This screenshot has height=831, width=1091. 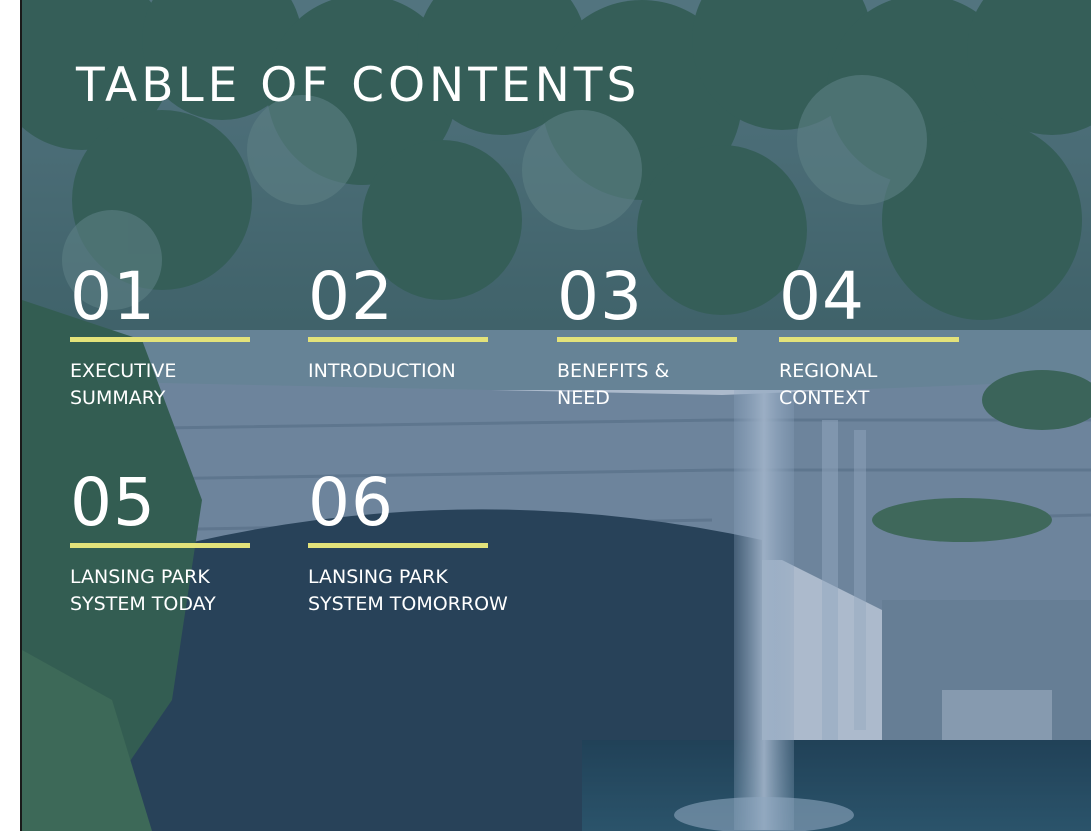 What do you see at coordinates (351, 502) in the screenshot?
I see `section-number: 06` at bounding box center [351, 502].